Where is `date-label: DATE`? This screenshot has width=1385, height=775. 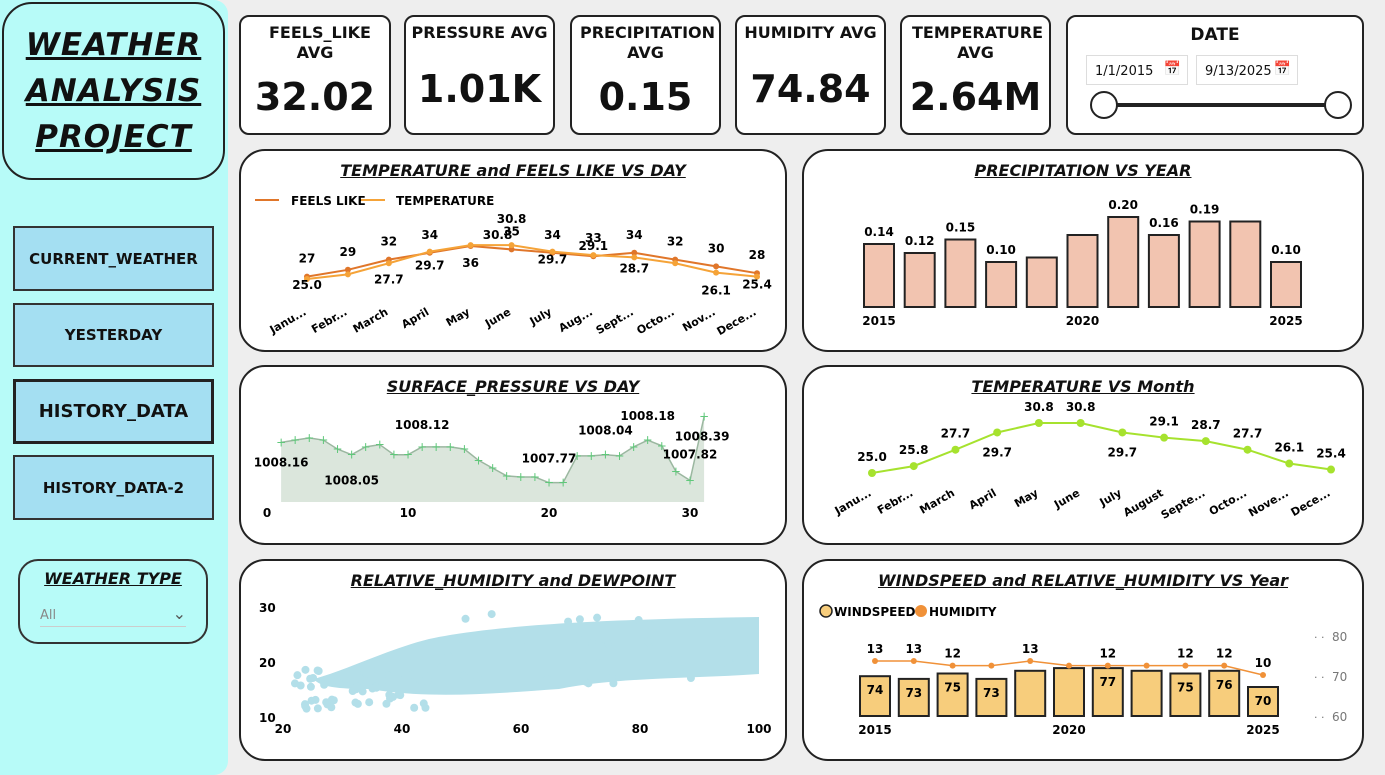
date-label: DATE is located at coordinates (1215, 35).